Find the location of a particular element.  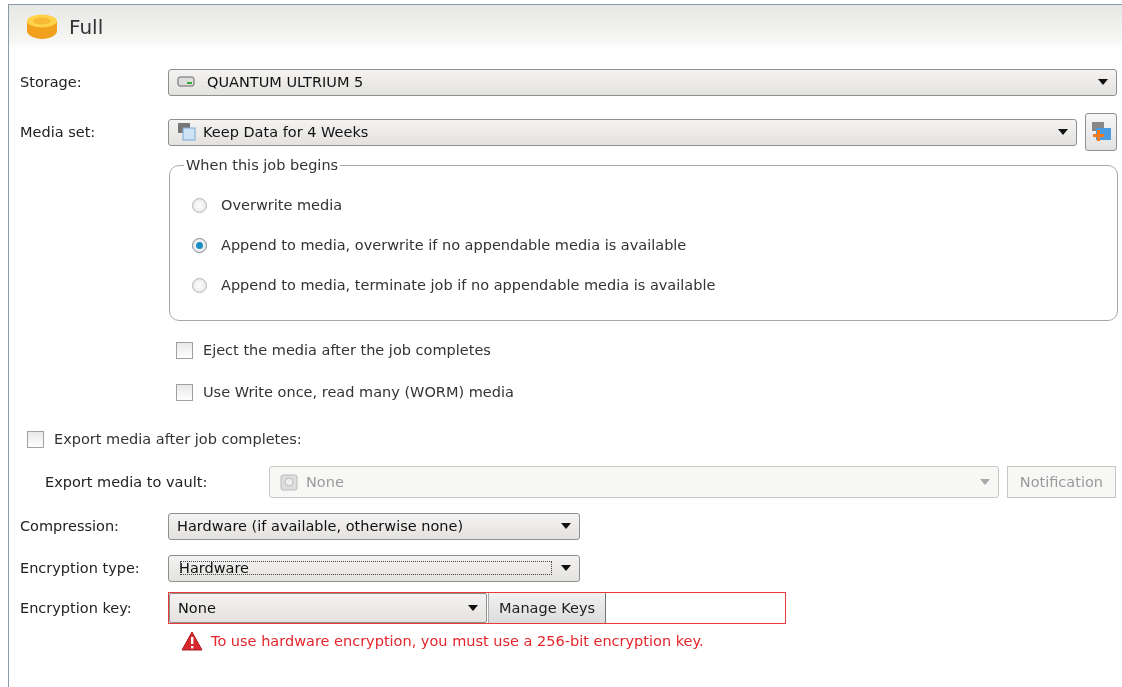

field-label: Encryption key: is located at coordinates (76, 608).